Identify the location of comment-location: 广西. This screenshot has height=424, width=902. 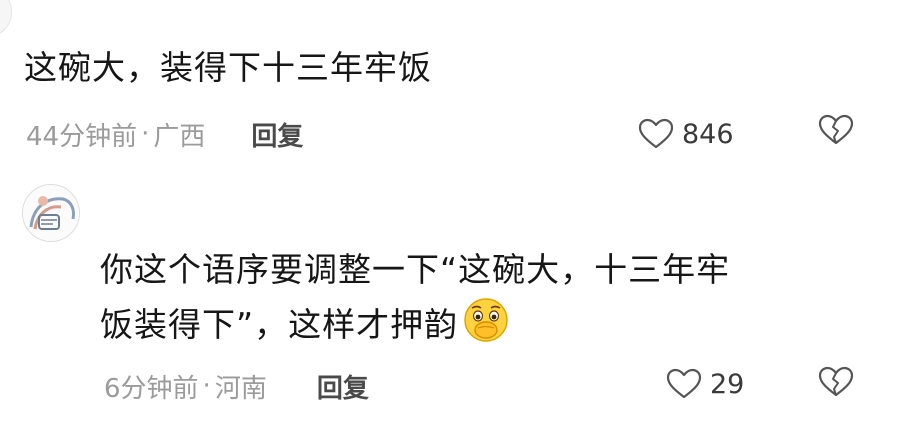
(179, 136).